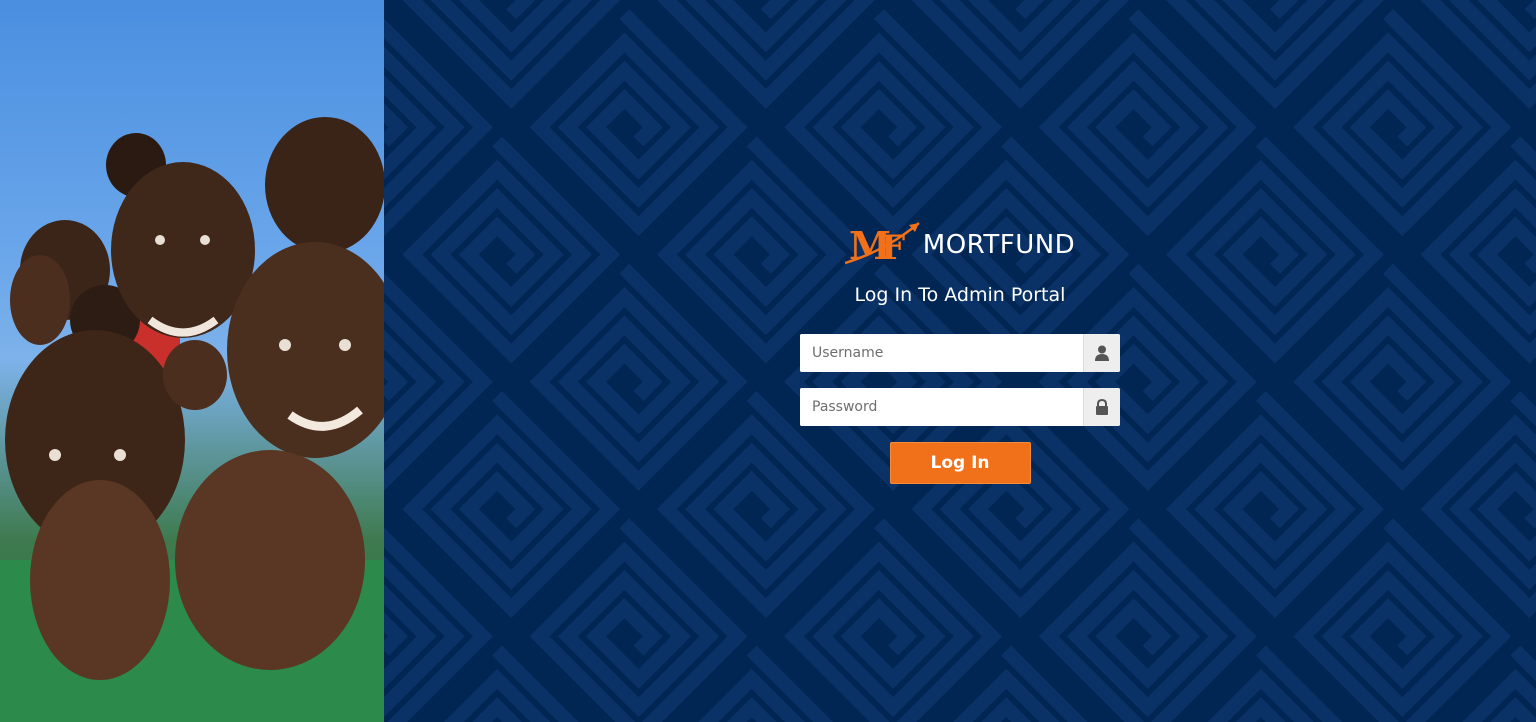 This screenshot has height=722, width=1536. I want to click on user-icon, so click(1101, 353).